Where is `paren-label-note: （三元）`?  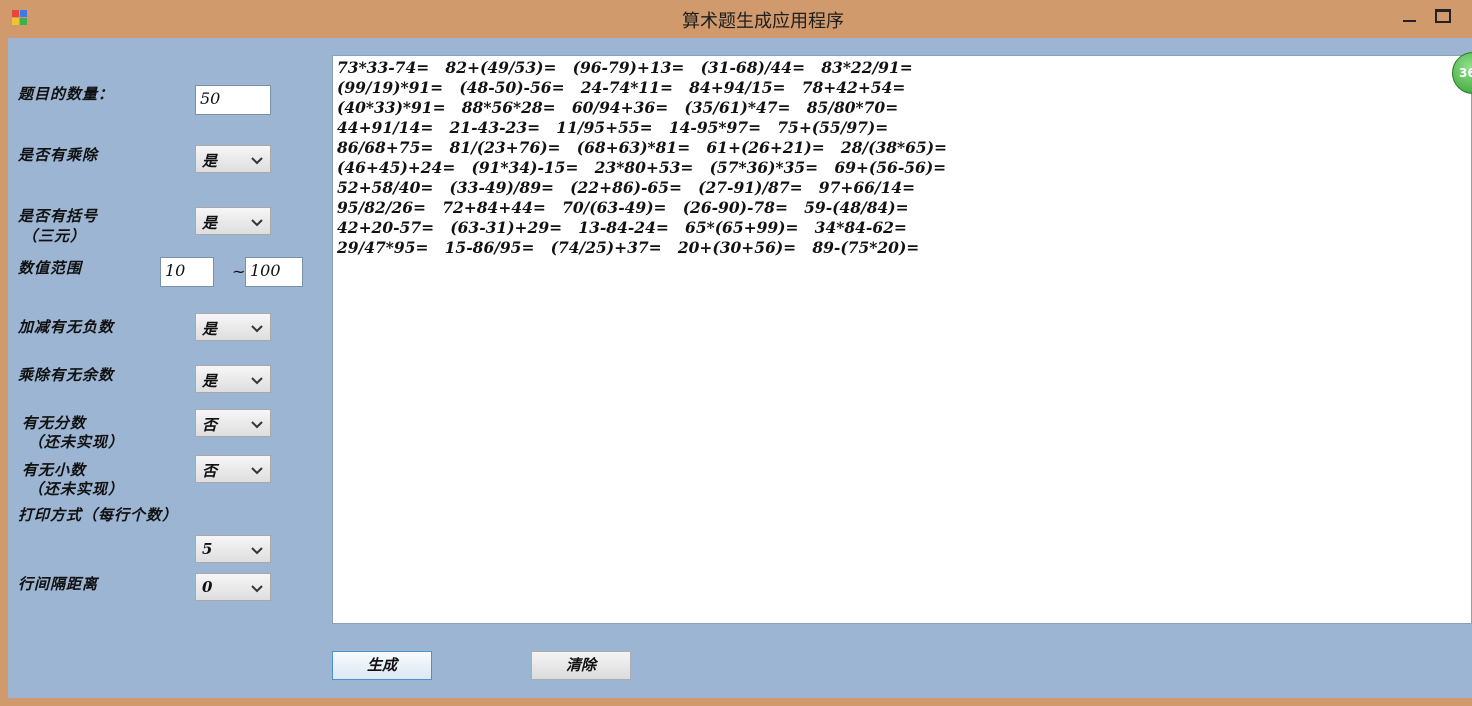 paren-label-note: （三元） is located at coordinates (54, 236).